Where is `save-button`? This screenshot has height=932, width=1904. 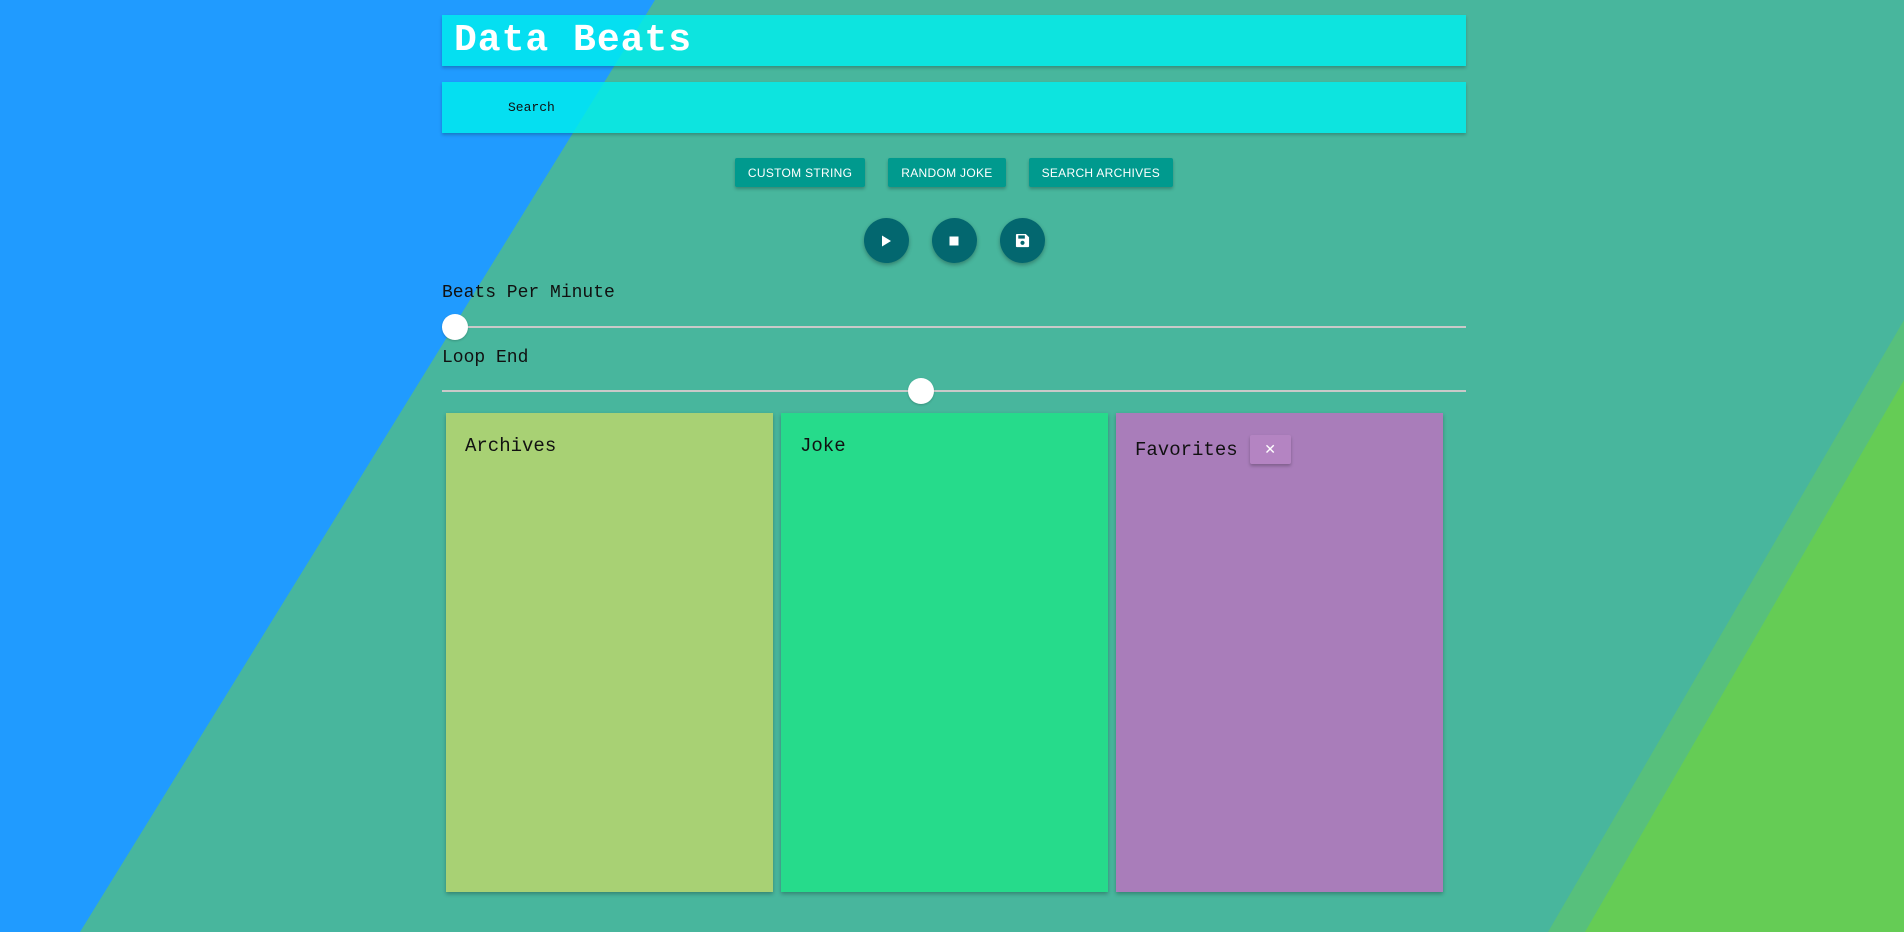 save-button is located at coordinates (1022, 240).